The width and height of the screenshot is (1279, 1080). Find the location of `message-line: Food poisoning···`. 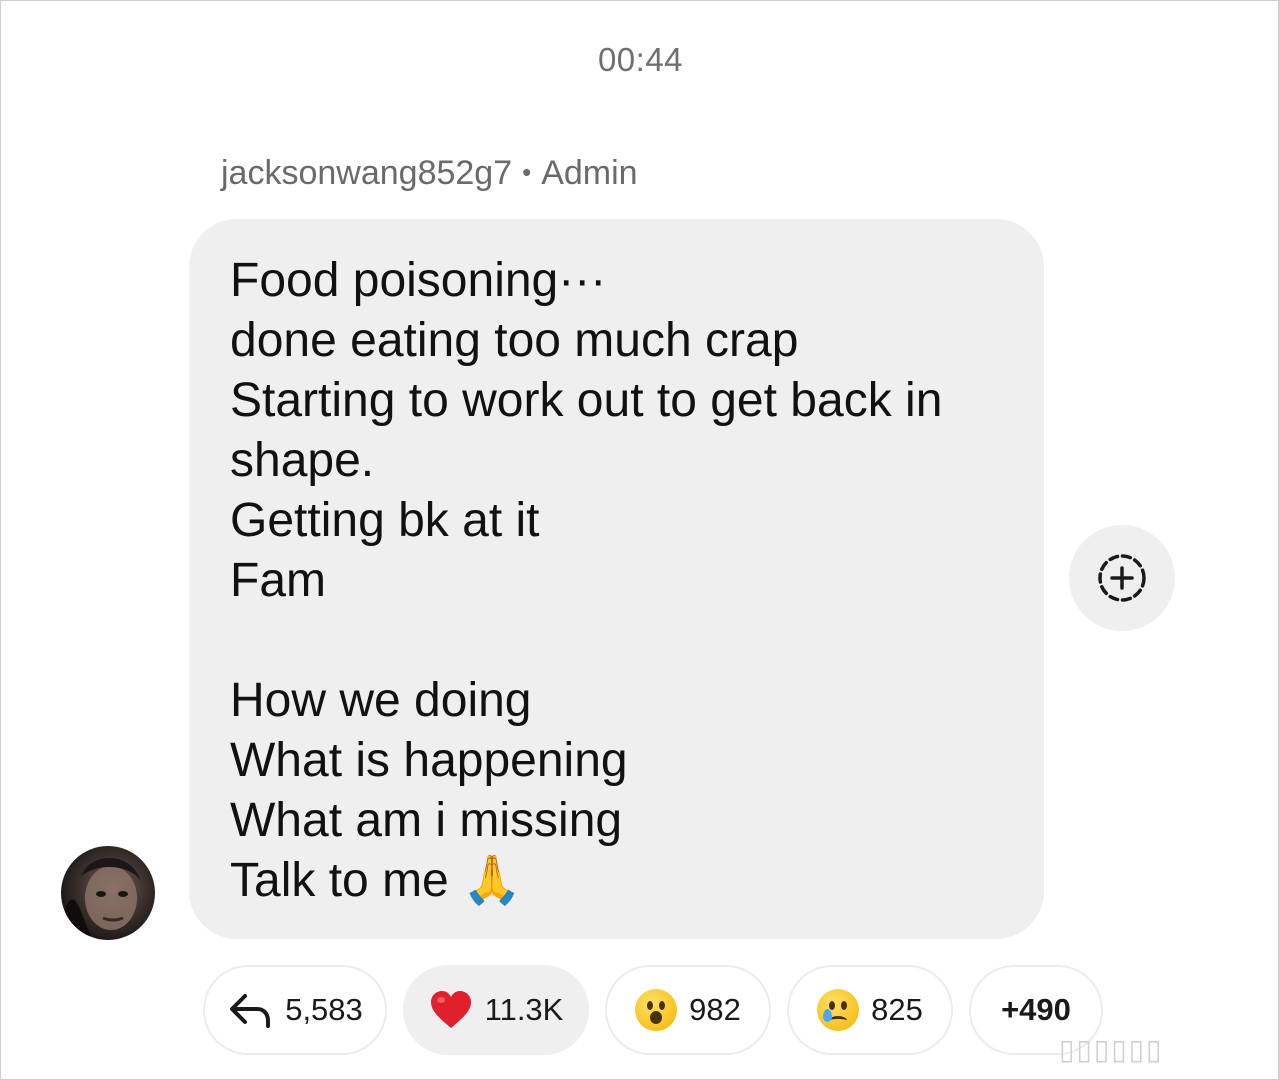

message-line: Food poisoning··· is located at coordinates (418, 280).